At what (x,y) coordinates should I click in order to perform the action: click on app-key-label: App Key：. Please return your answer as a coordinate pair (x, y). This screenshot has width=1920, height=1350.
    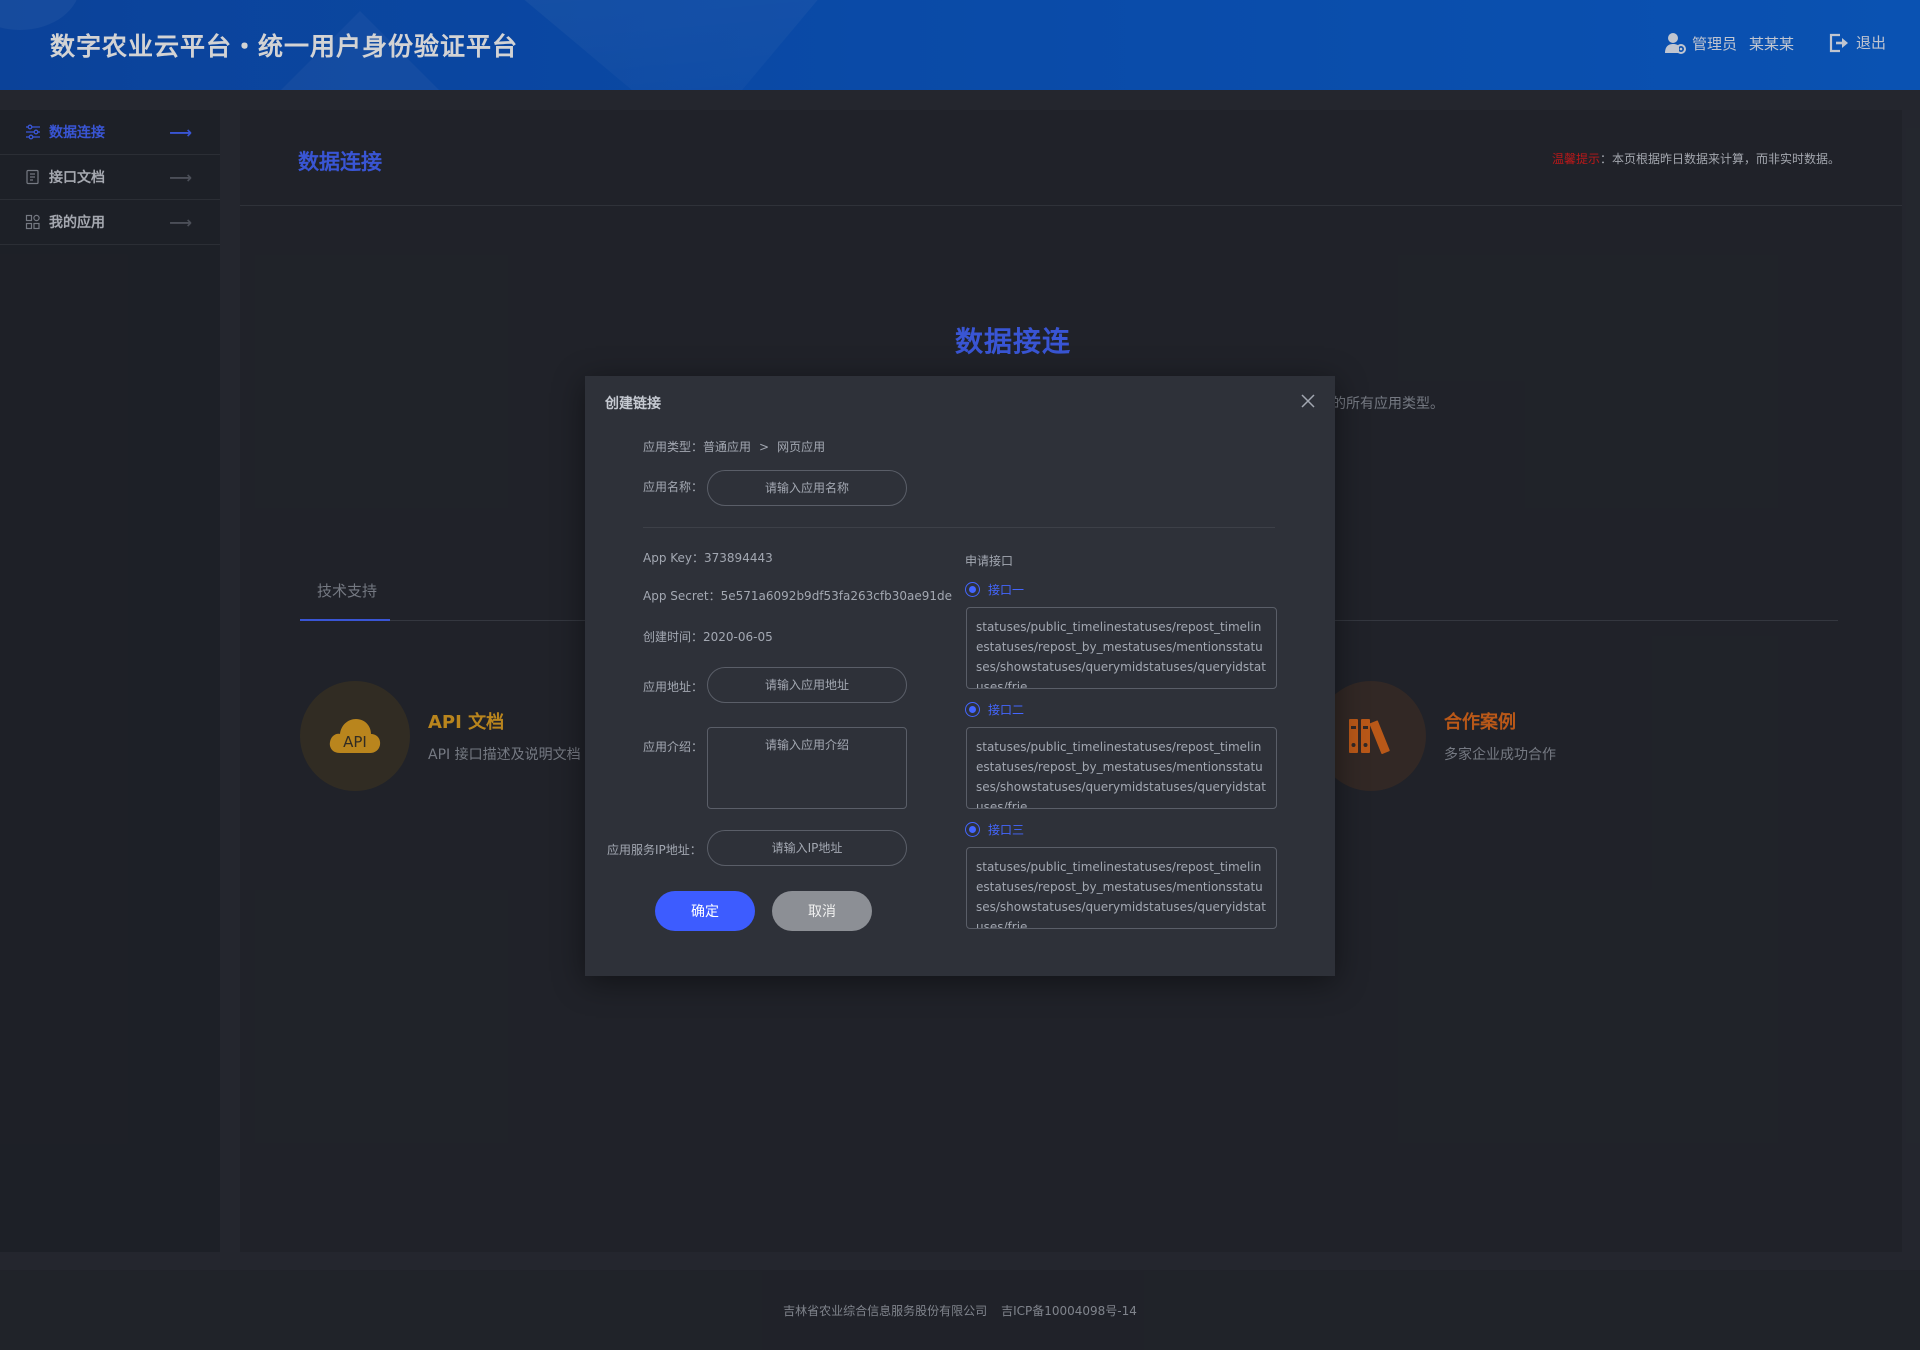
    Looking at the image, I should click on (674, 558).